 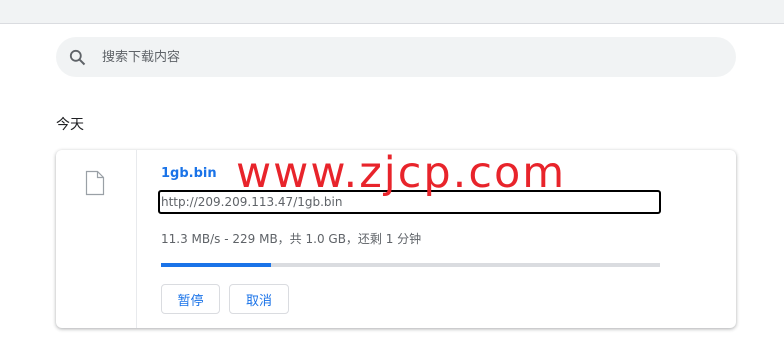 What do you see at coordinates (259, 299) in the screenshot?
I see `cancel-button: 取消` at bounding box center [259, 299].